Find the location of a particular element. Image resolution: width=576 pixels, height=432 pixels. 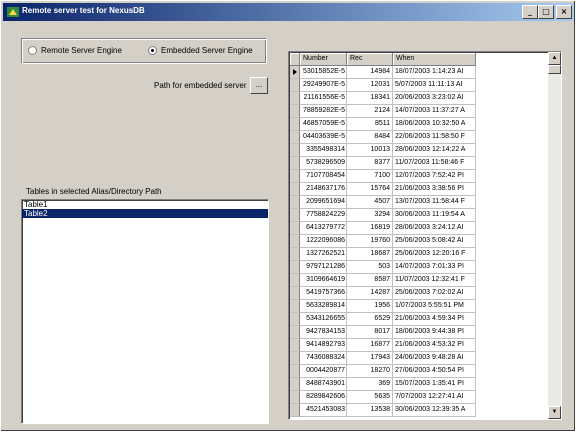

cell-number: 78859282E-5 is located at coordinates (323, 111).